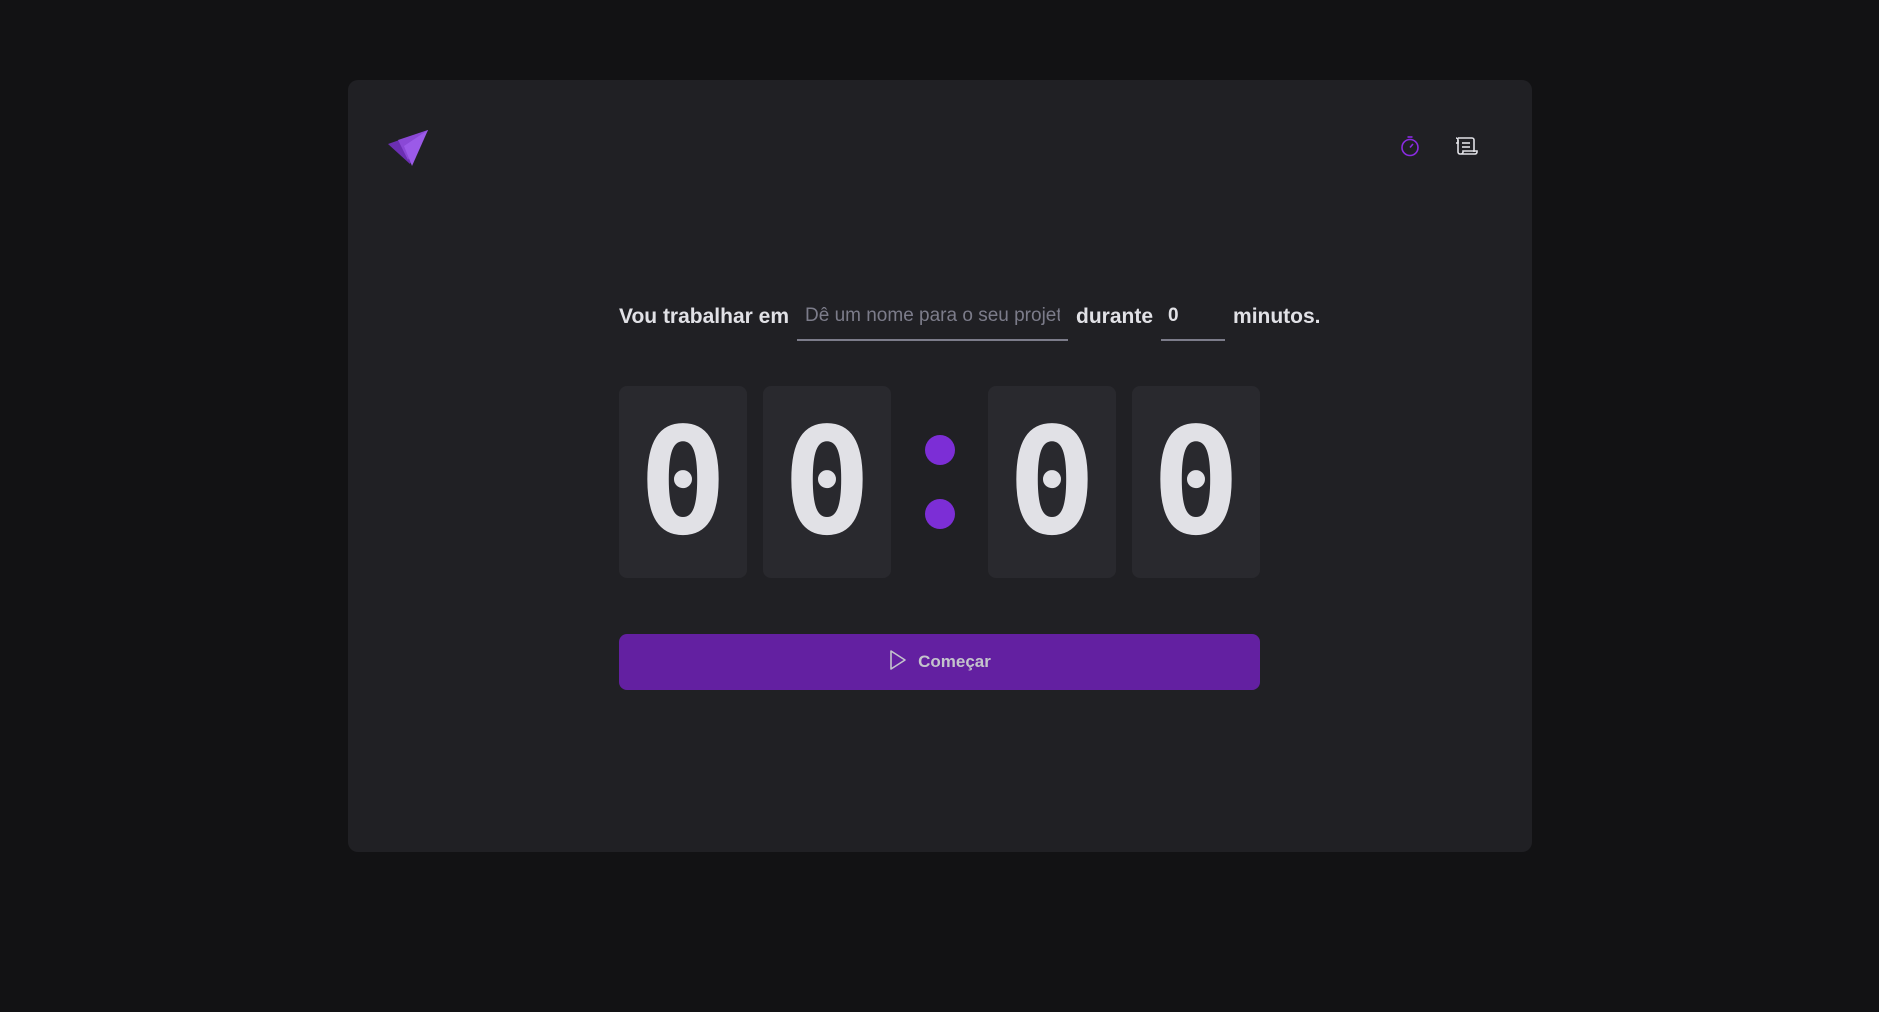 This screenshot has height=1012, width=1879. I want to click on scroll-icon, so click(1466, 148).